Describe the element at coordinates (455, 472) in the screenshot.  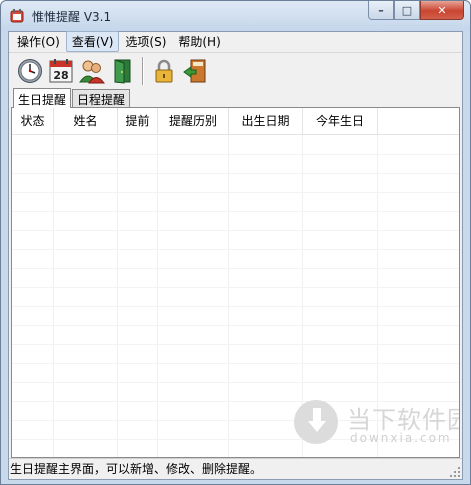
I see `resize-grip-icon` at that location.